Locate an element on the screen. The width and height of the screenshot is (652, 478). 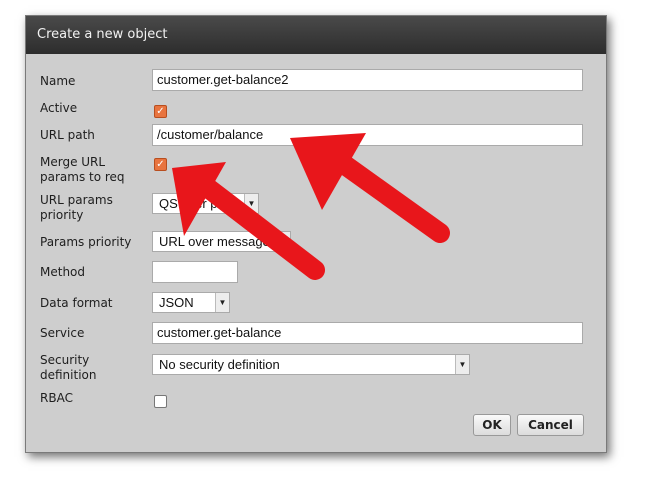
url-path-label: URL path is located at coordinates (67, 135).